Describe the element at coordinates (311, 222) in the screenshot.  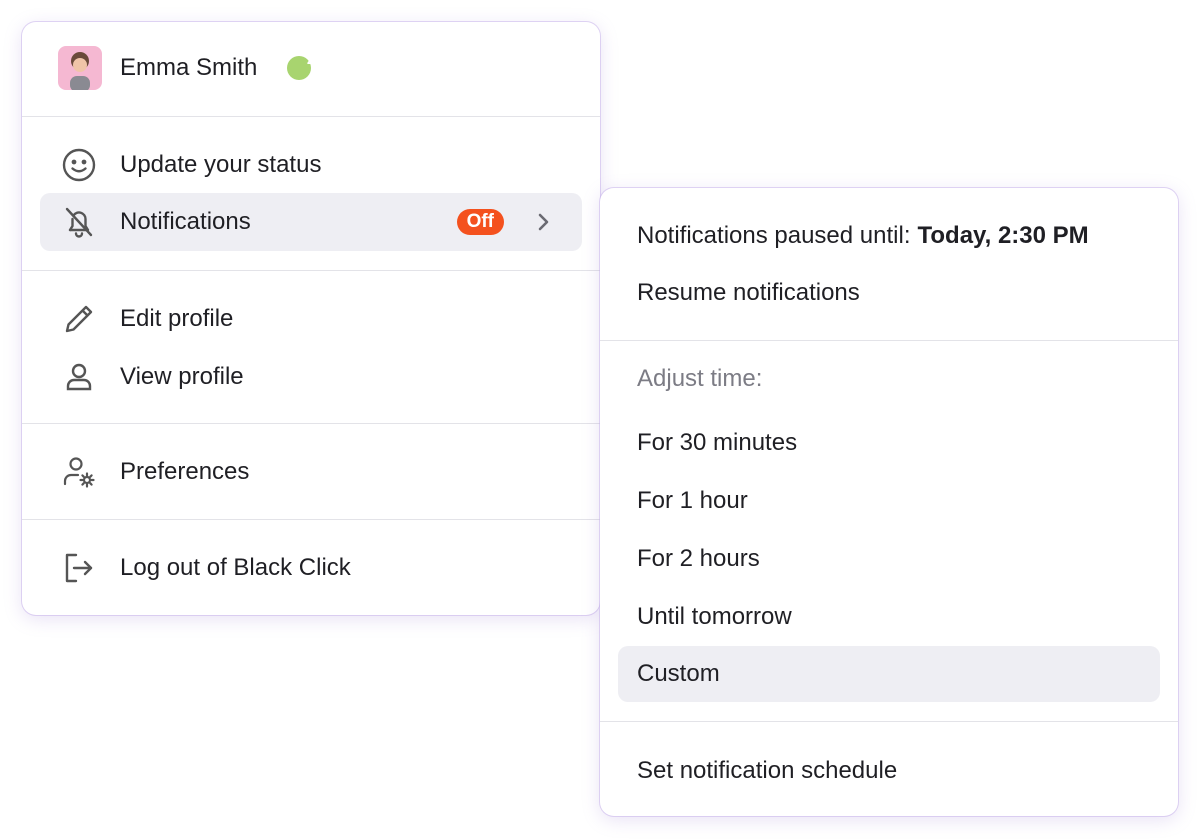
I see `notifications-item: Notifications Off` at that location.